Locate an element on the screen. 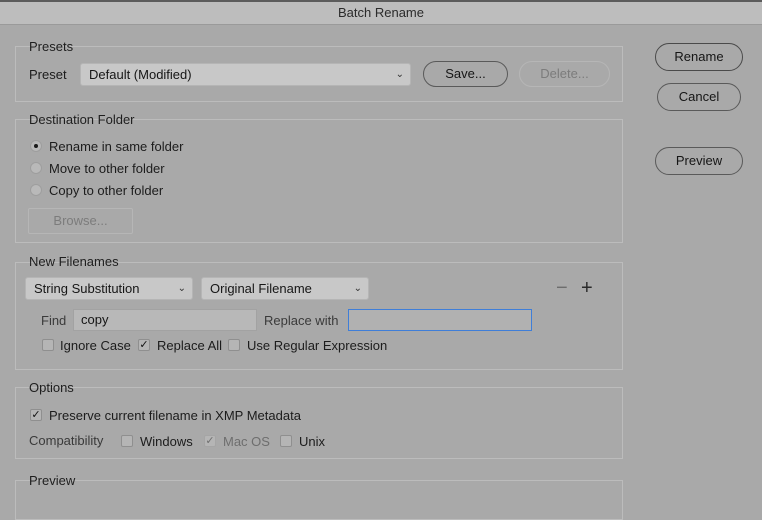 This screenshot has height=520, width=762. preview-button: Preview is located at coordinates (699, 161).